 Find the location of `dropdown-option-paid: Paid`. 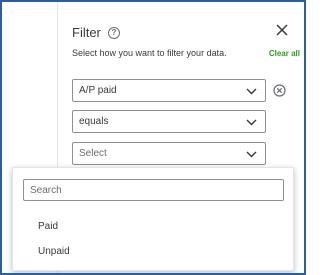

dropdown-option-paid: Paid is located at coordinates (48, 226).